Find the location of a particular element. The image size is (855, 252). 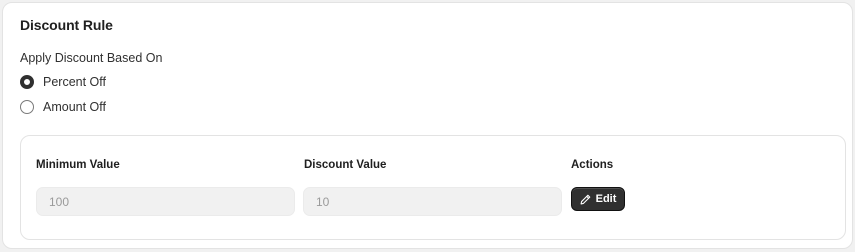

discount-basis-label: Apply Discount Based On is located at coordinates (91, 58).